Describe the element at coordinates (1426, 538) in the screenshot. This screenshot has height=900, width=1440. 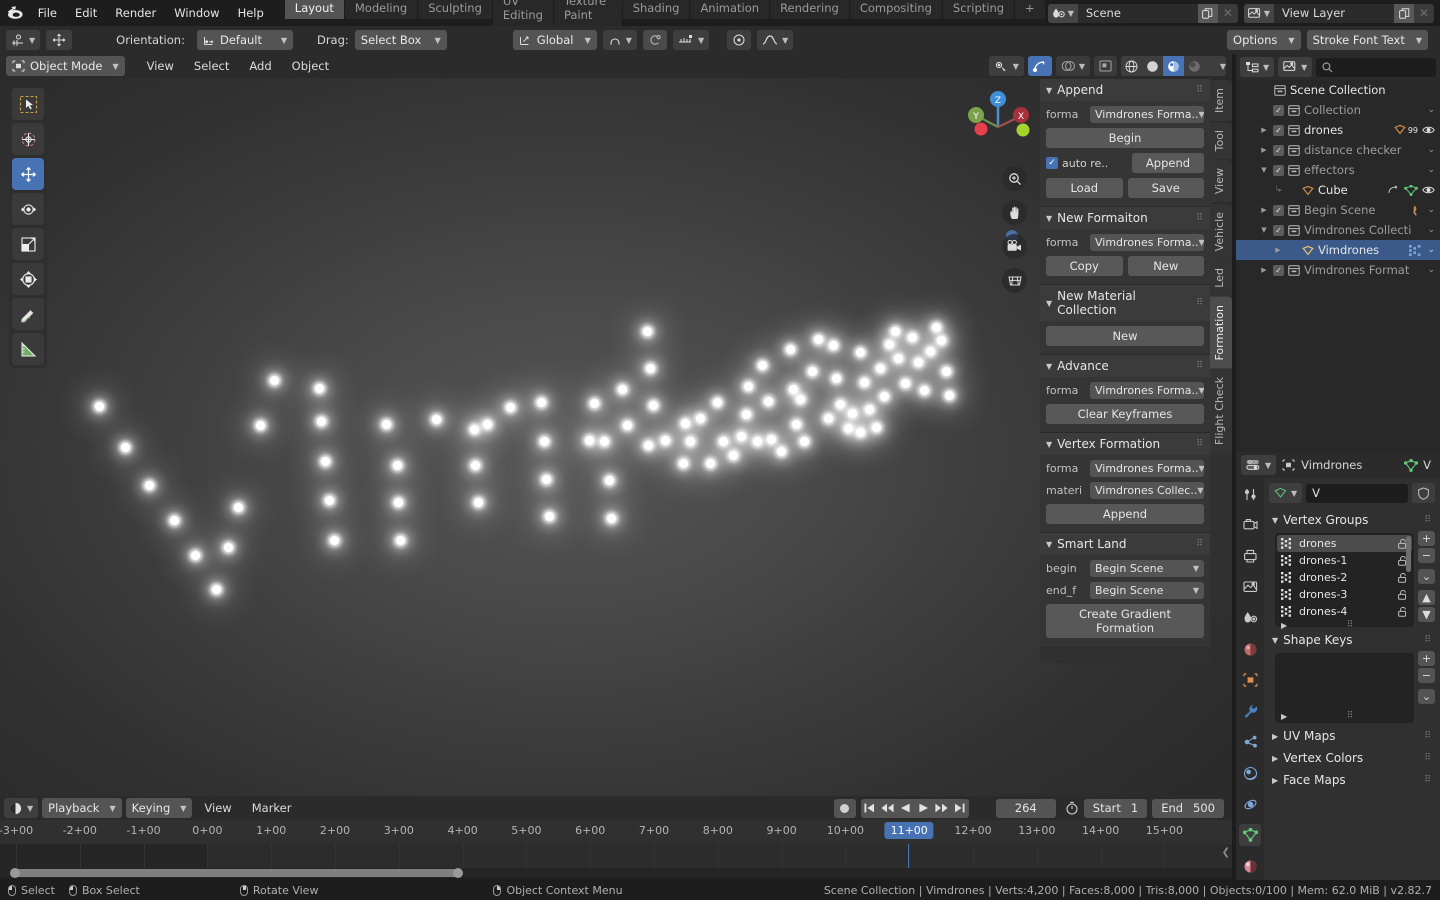
I see `add-vertex-group-button: +` at that location.